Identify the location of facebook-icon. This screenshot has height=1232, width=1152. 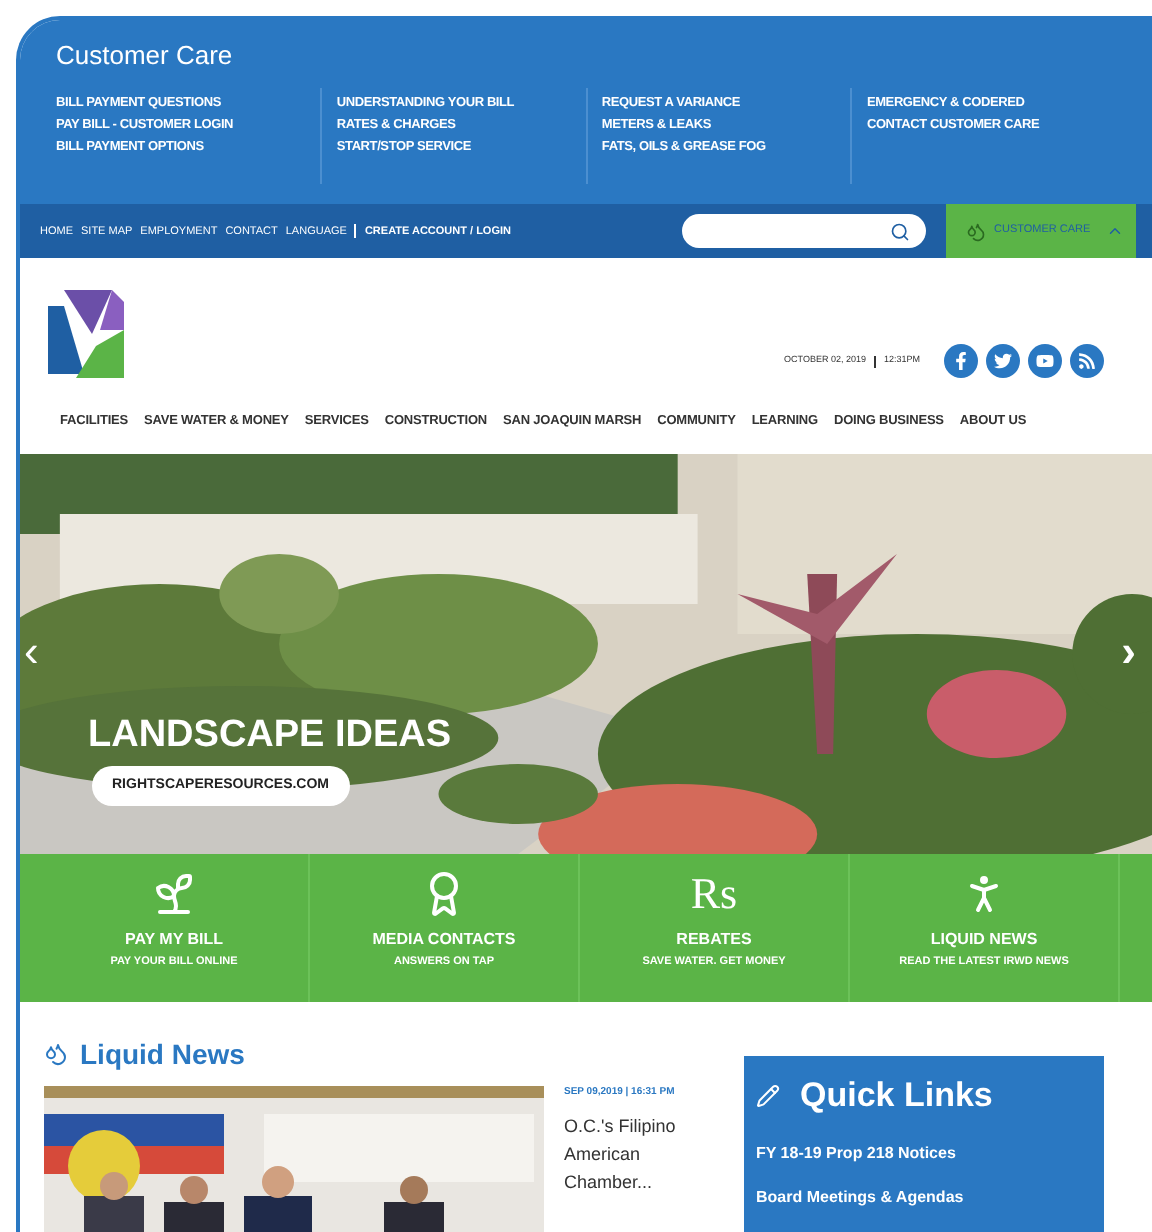
(961, 361).